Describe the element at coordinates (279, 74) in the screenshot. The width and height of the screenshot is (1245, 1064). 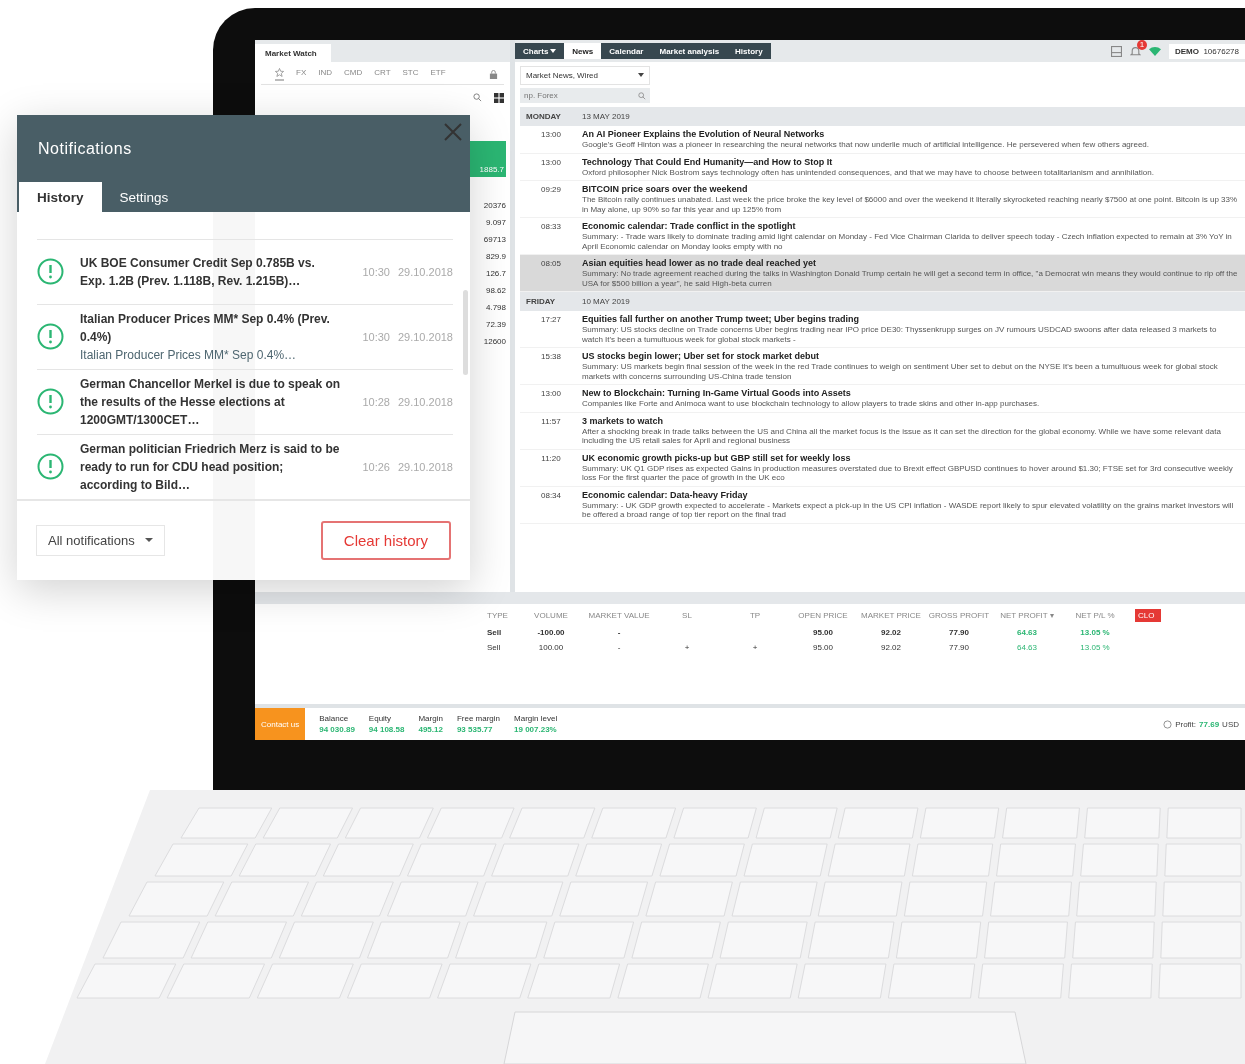
I see `favorites-tab` at that location.